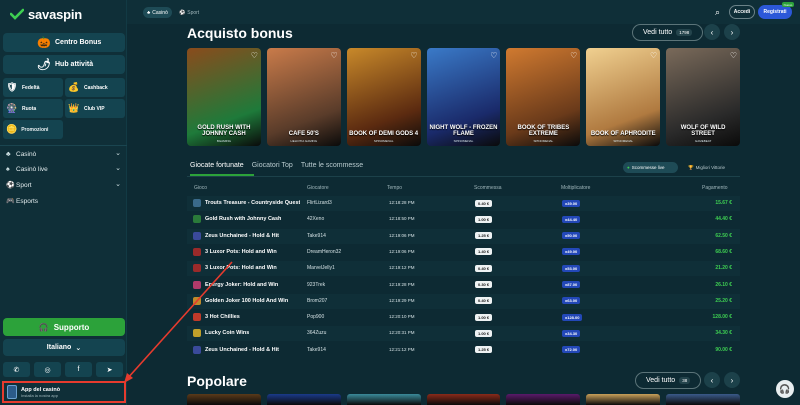  Describe the element at coordinates (303, 134) in the screenshot. I see `game-title: CAFE 50'S` at that location.